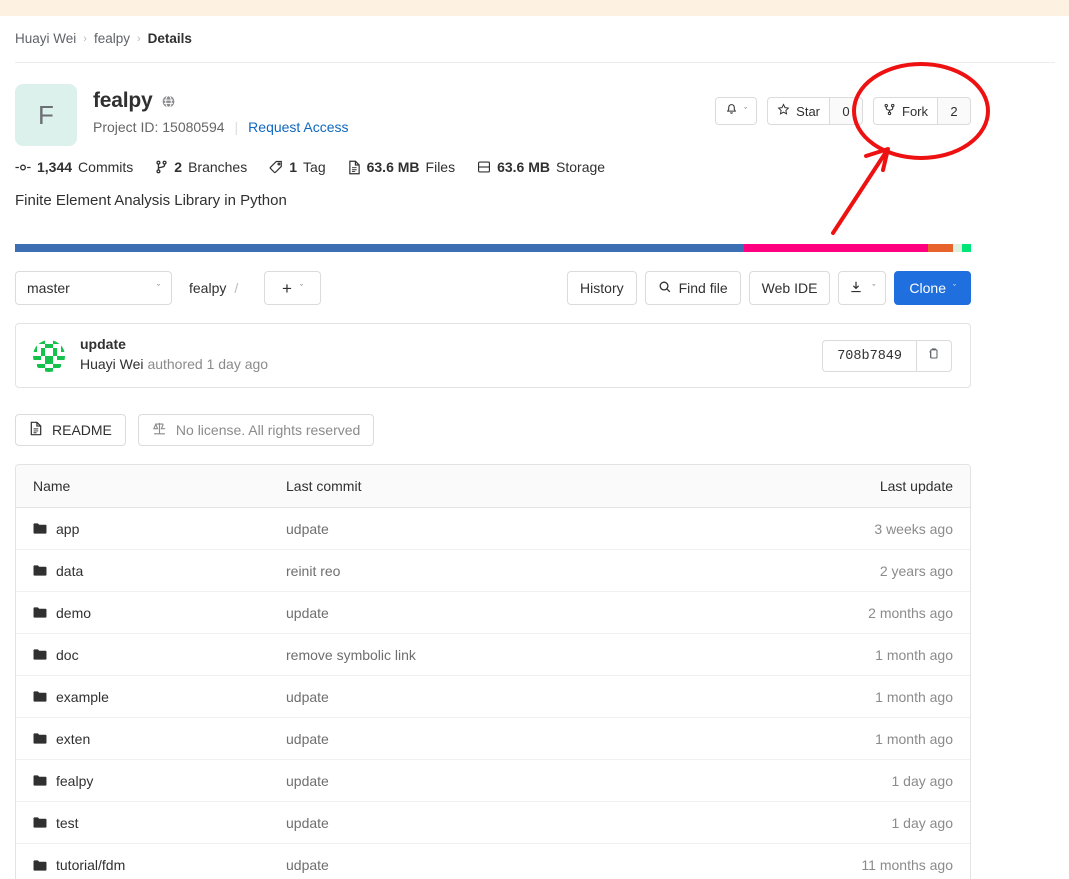 This screenshot has width=1069, height=879. Describe the element at coordinates (112, 38) in the screenshot. I see `breadcrumb-item-project: fealpy` at that location.